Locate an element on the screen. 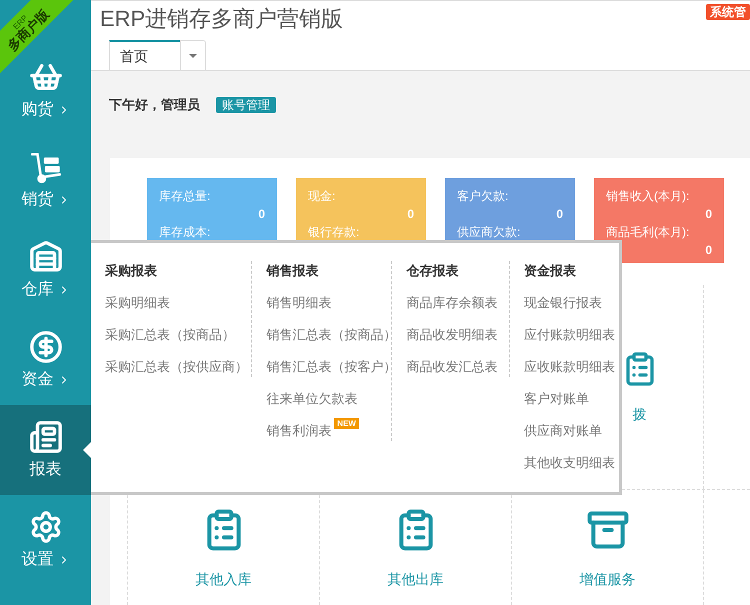 This screenshot has height=605, width=750. menu-heading: 销售报表 is located at coordinates (292, 271).